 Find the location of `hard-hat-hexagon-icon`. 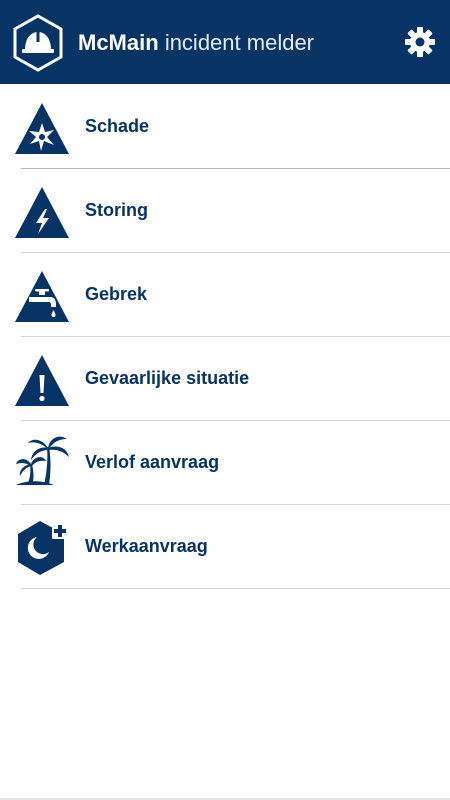

hard-hat-hexagon-icon is located at coordinates (38, 43).